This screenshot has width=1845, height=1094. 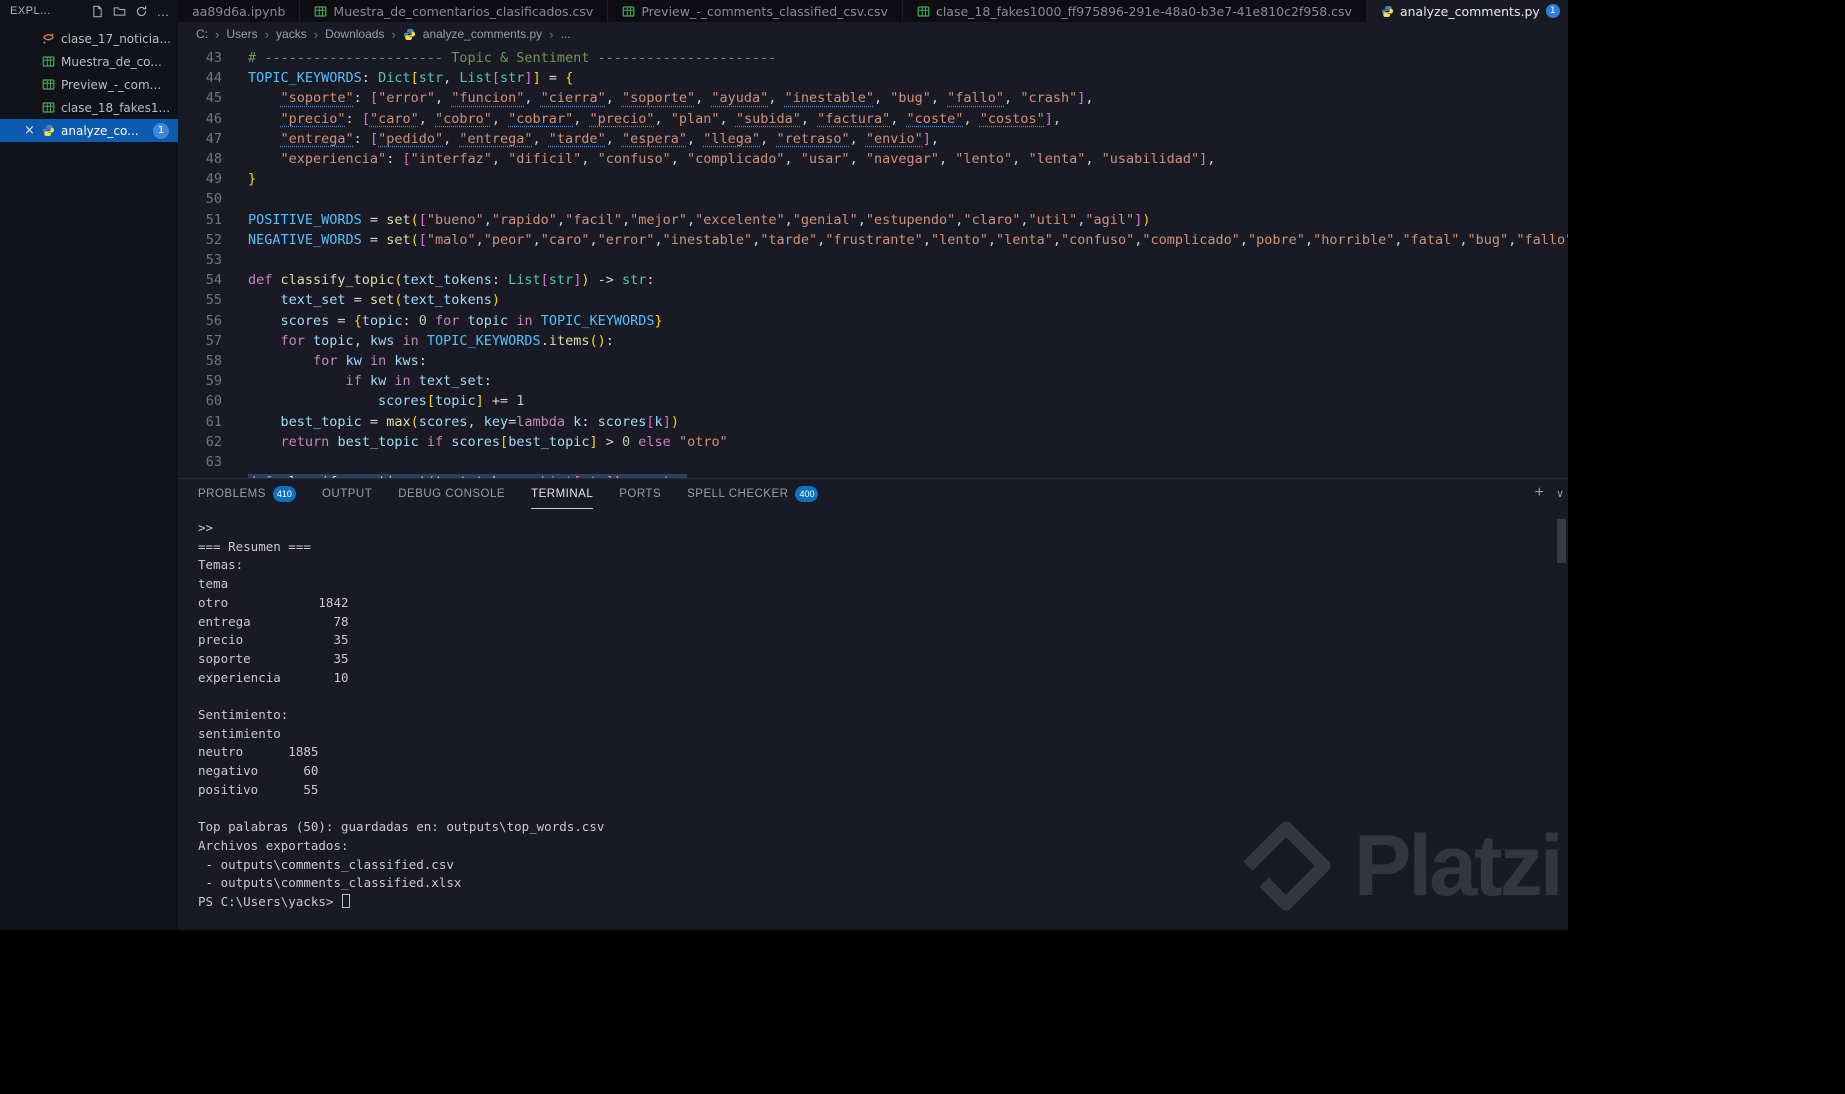 What do you see at coordinates (232, 493) in the screenshot?
I see `panel-tab-label: PROBLEMS` at bounding box center [232, 493].